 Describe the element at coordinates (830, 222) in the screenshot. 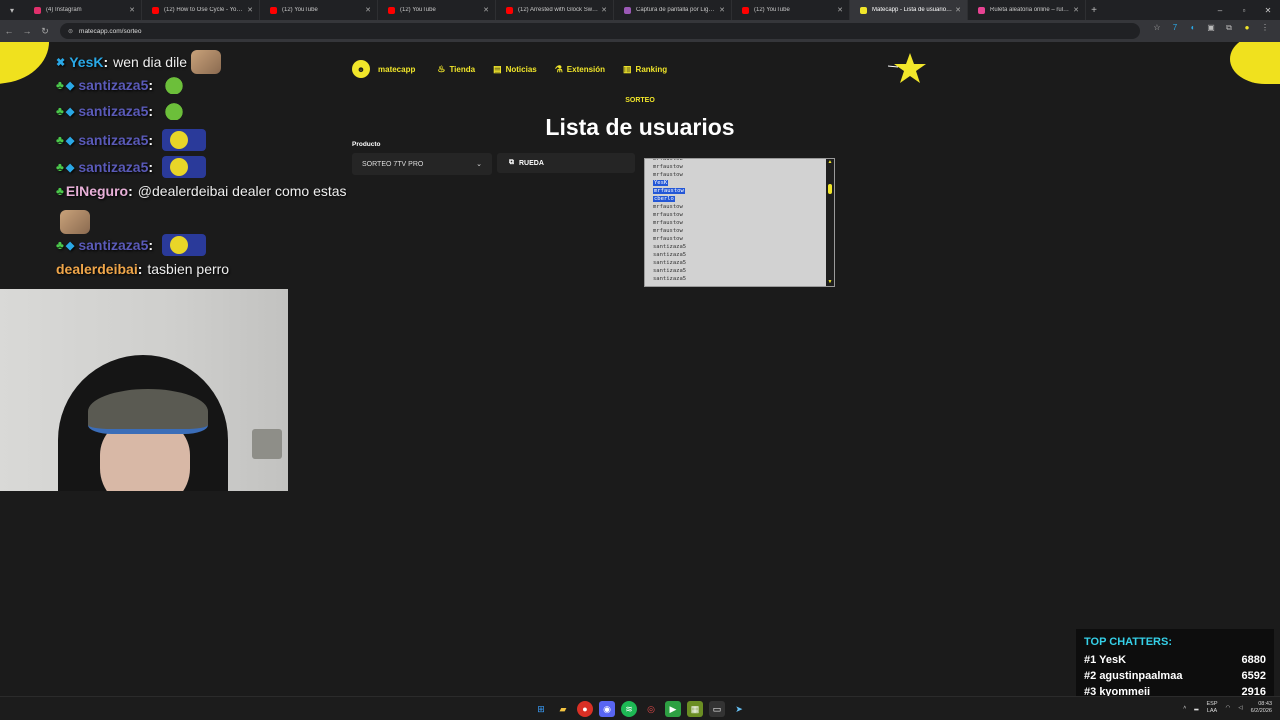

I see `user-list-scrollbar: ▲ ▼` at that location.